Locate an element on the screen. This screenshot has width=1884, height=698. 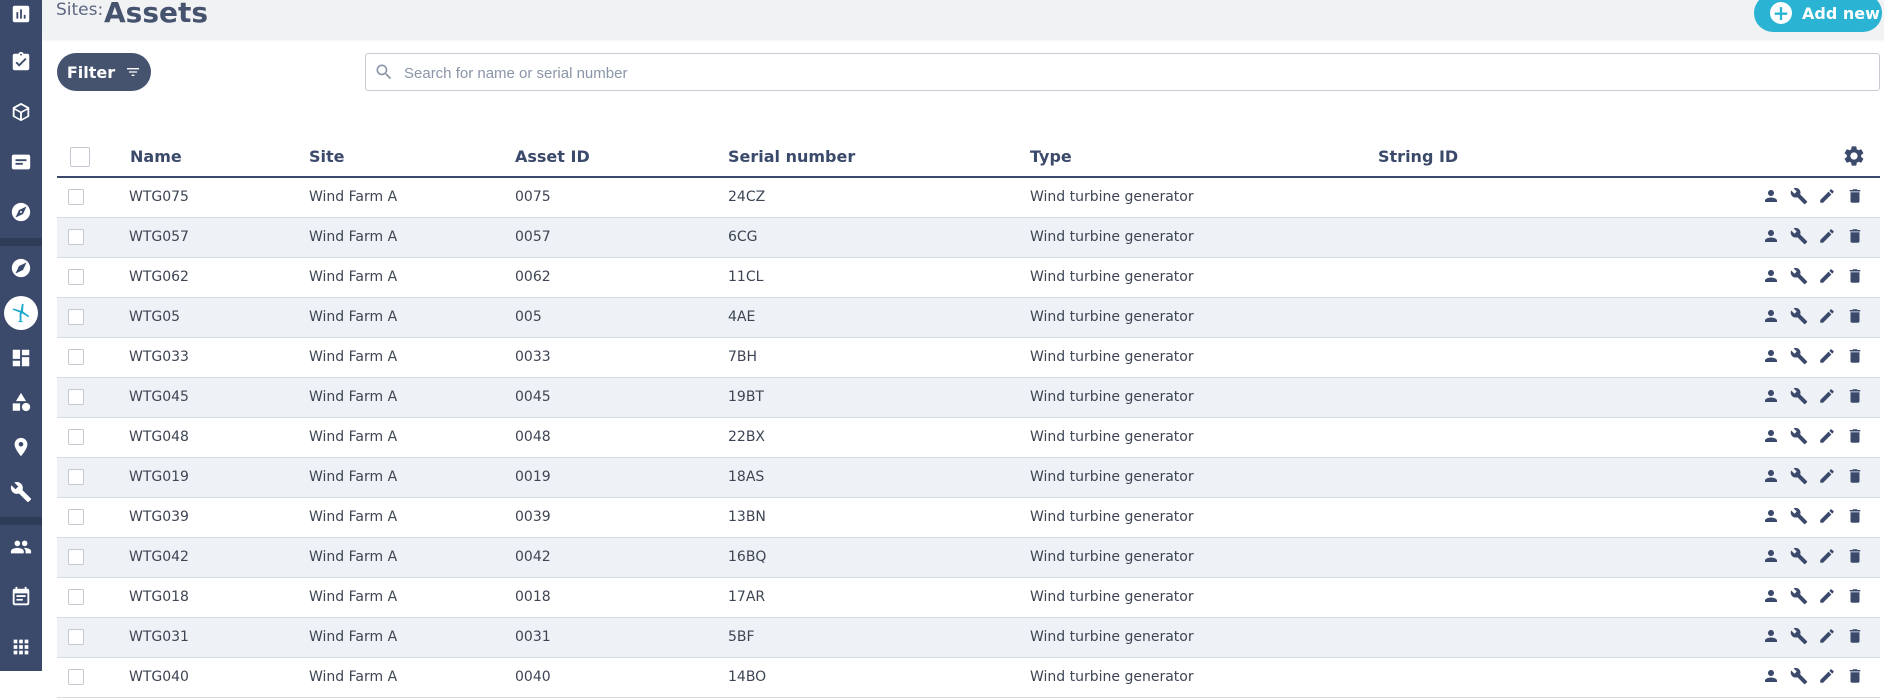
gear-icon is located at coordinates (1854, 156).